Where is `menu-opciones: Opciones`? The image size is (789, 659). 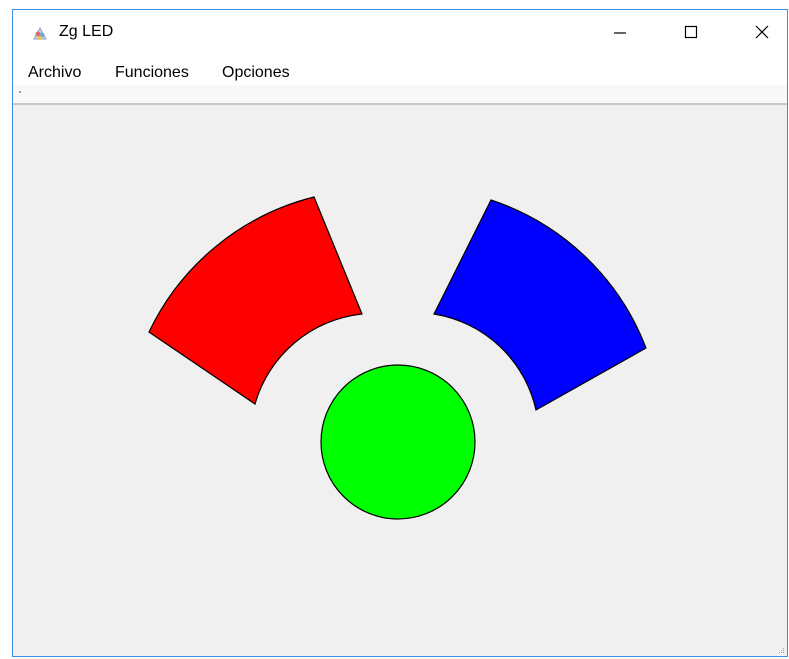 menu-opciones: Opciones is located at coordinates (256, 73).